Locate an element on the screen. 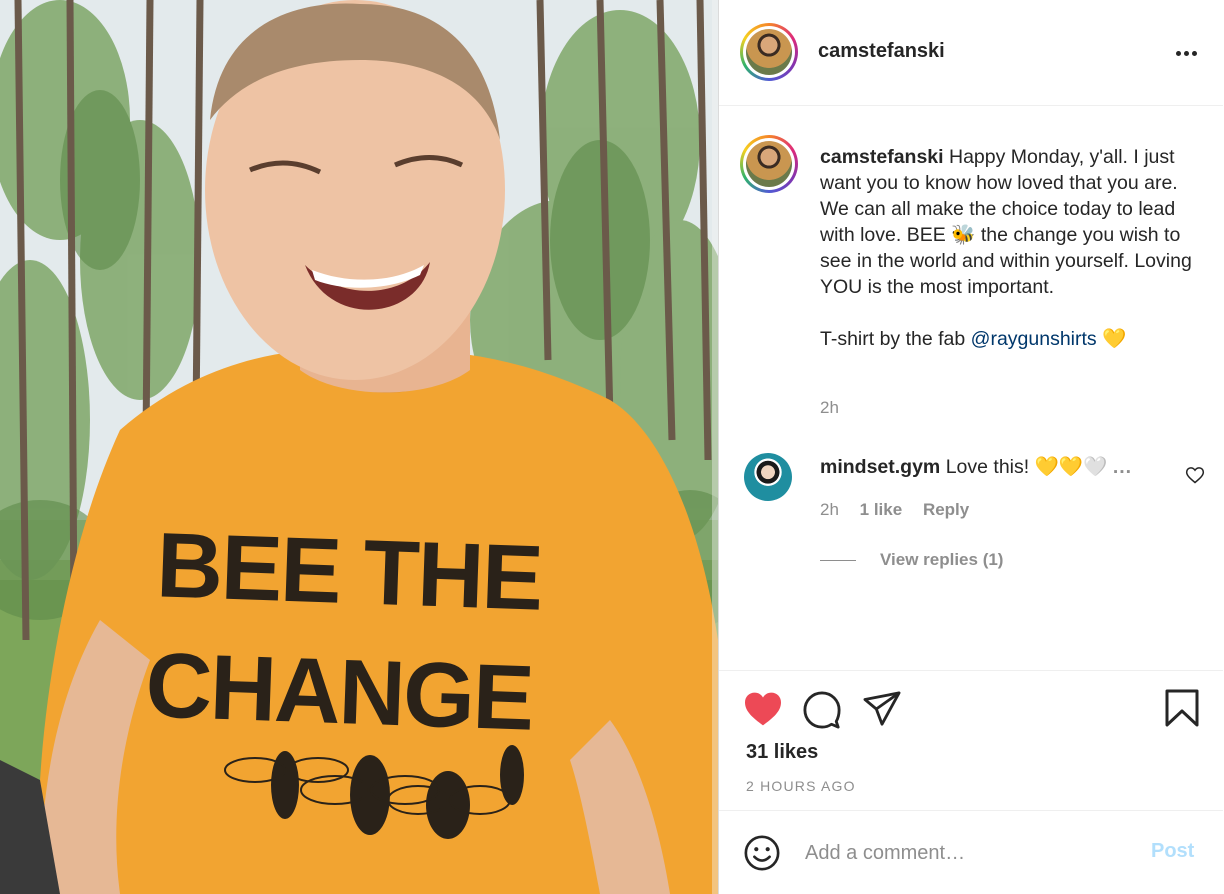  more-options-icon is located at coordinates (1186, 53).